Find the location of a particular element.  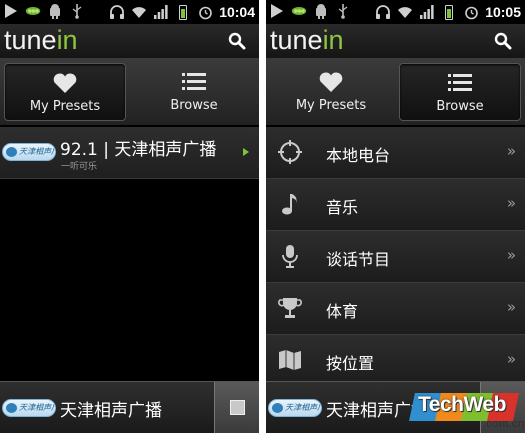

menu-item-by-location: 按位置 » is located at coordinates (395, 361).